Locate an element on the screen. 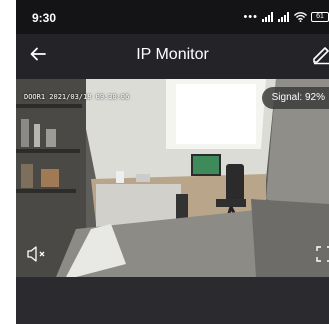  fullscreen-icon is located at coordinates (322, 254).